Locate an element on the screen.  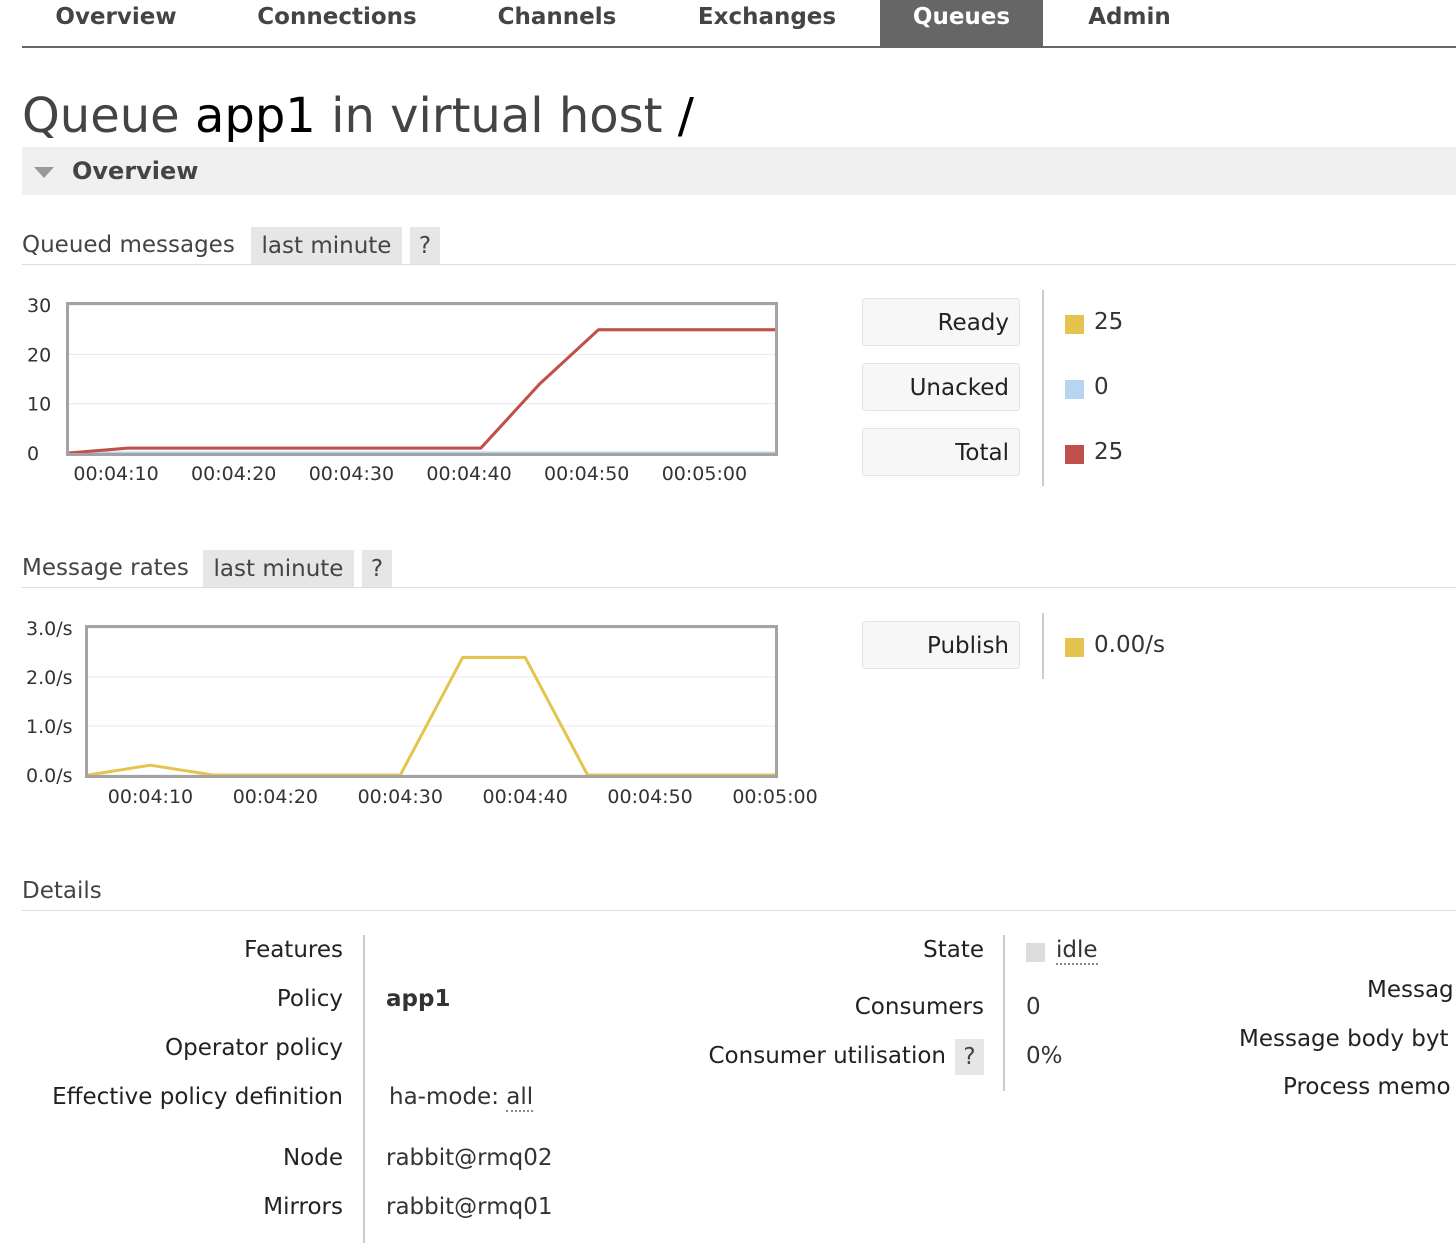
legend-total-label: Total is located at coordinates (941, 452).